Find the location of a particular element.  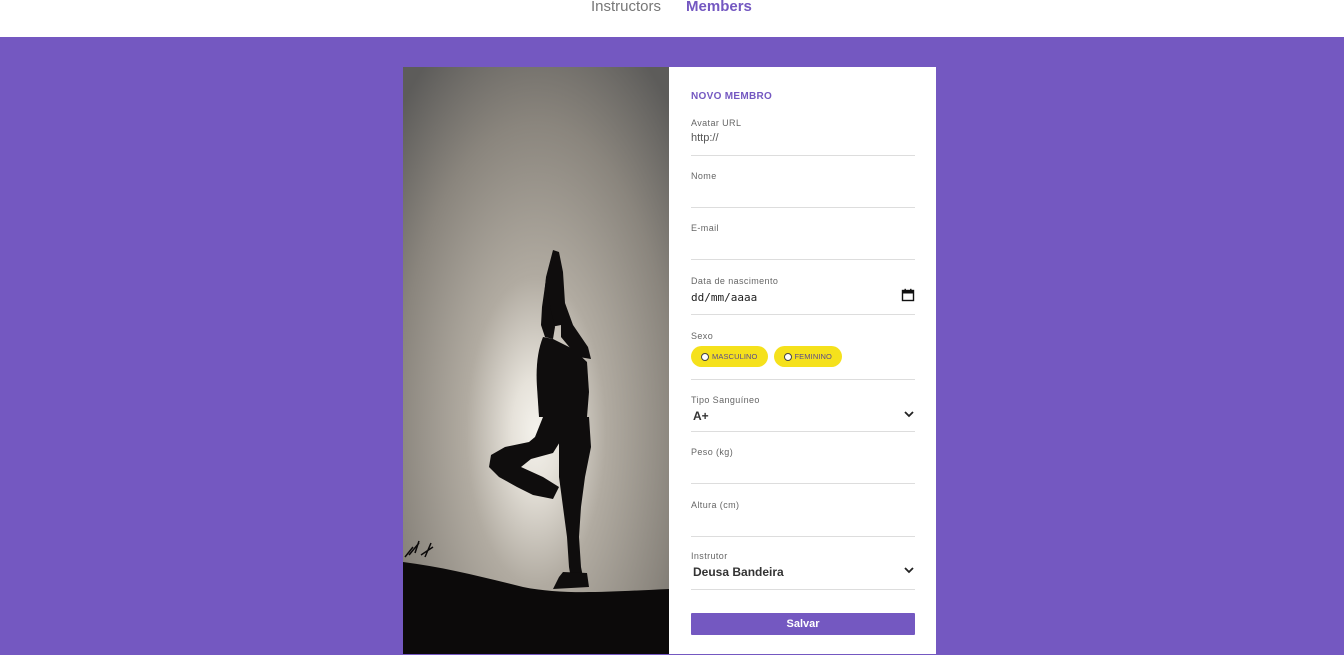

blood-type-value: A+ is located at coordinates (701, 416).